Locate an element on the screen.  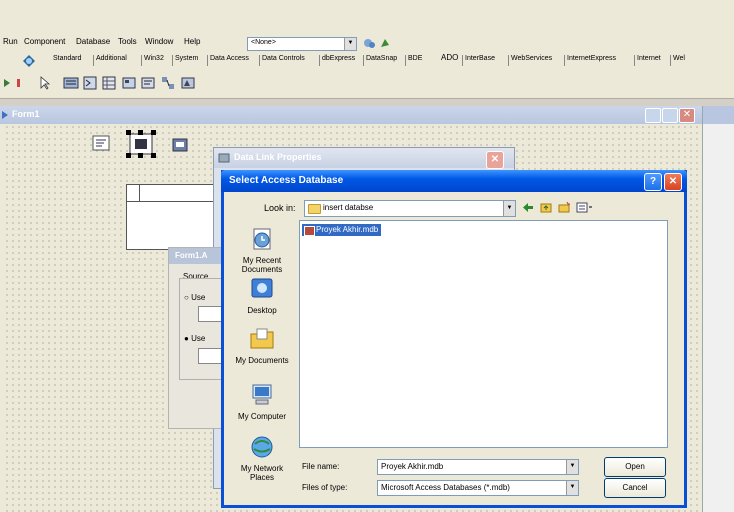
rds-connection-icon is located at coordinates (188, 83).